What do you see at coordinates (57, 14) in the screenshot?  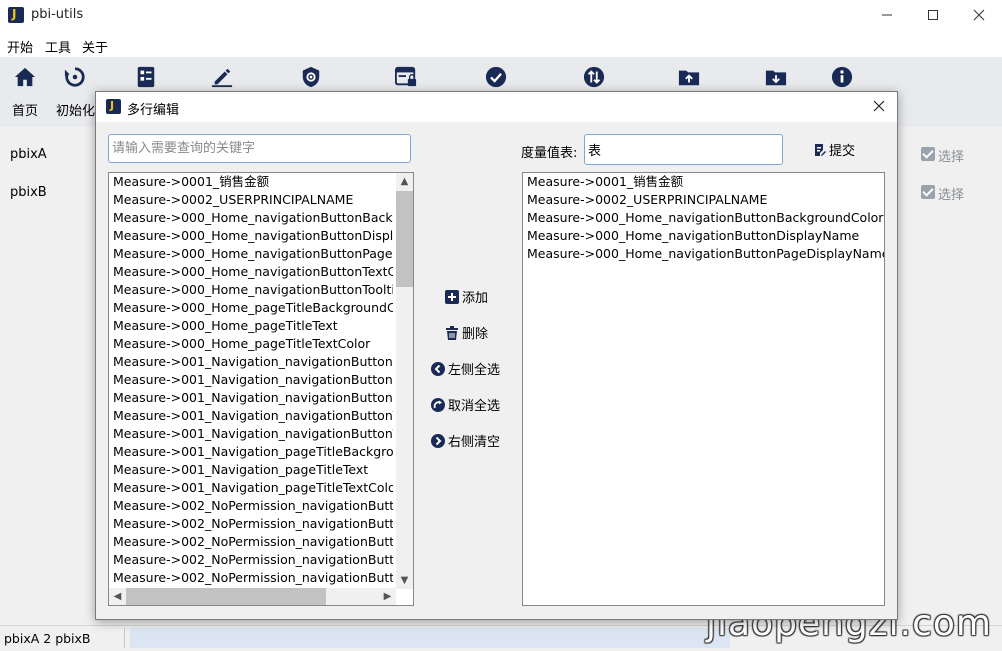 I see `window-title: pbi-utils` at bounding box center [57, 14].